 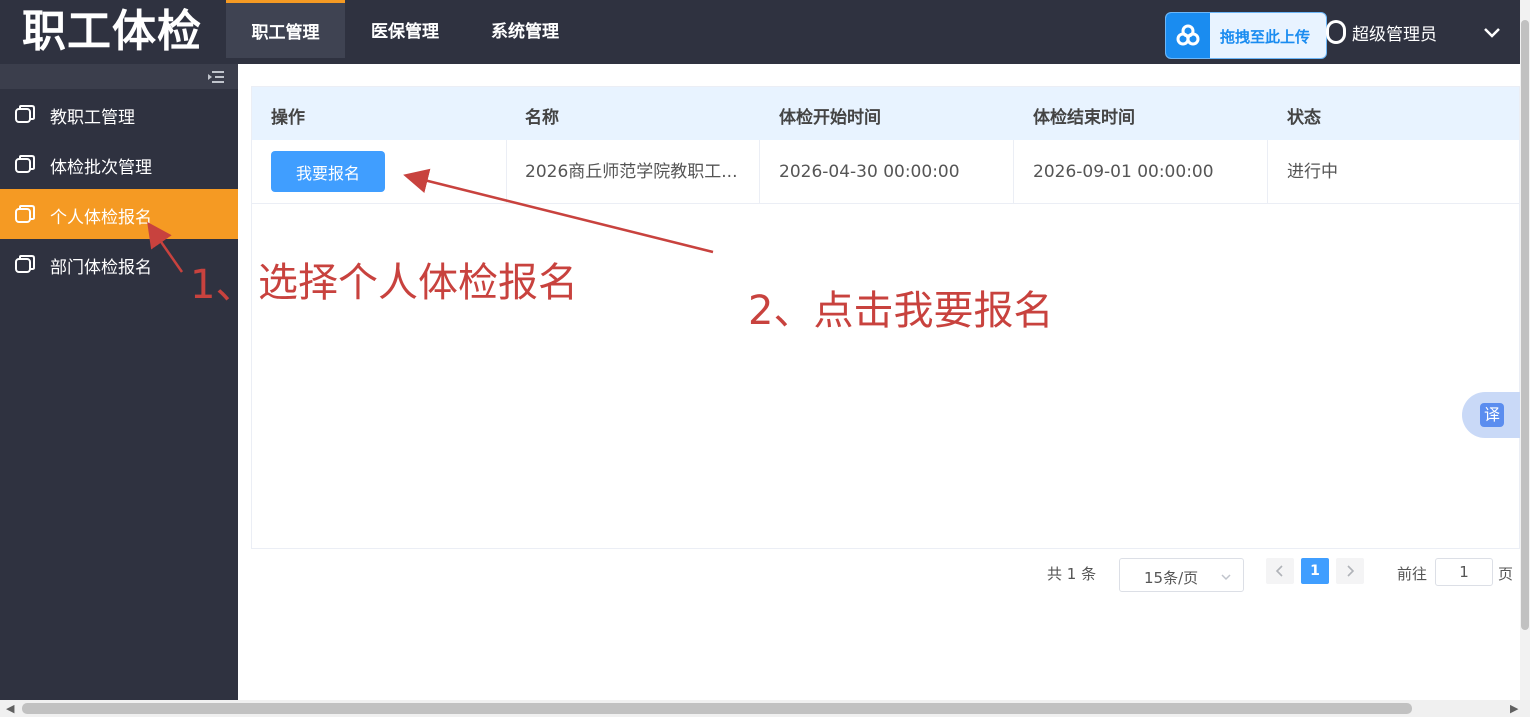 What do you see at coordinates (1072, 574) in the screenshot?
I see `pagination-total: 共 1 条` at bounding box center [1072, 574].